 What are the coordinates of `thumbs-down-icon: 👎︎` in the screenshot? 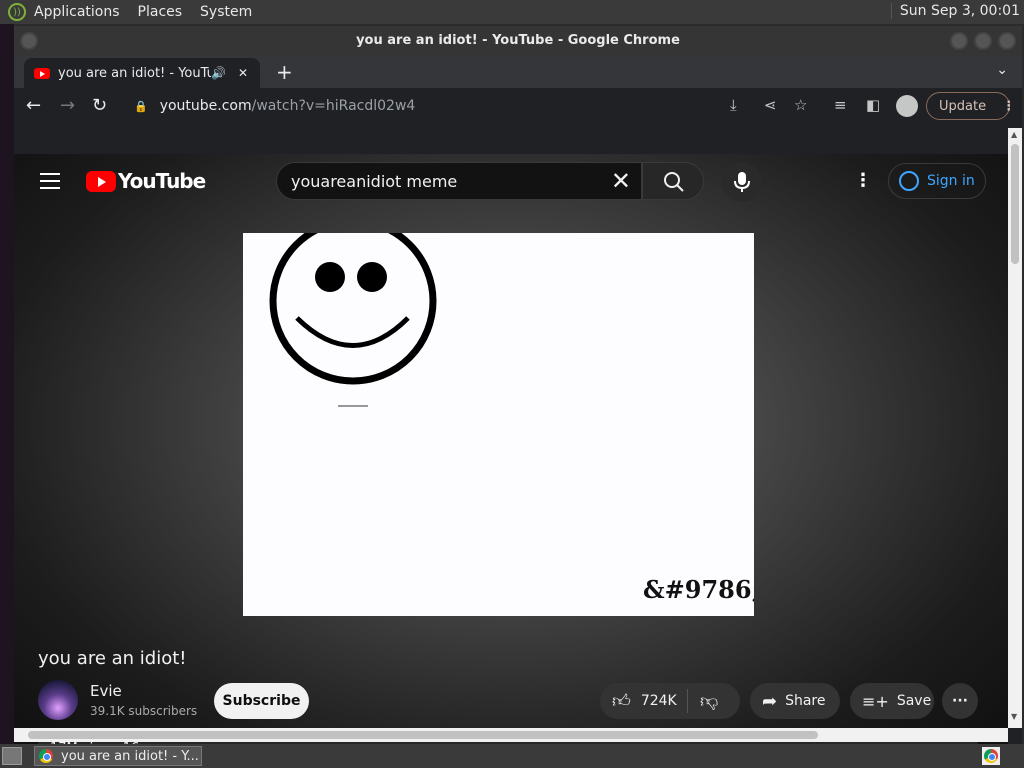 It's located at (709, 701).